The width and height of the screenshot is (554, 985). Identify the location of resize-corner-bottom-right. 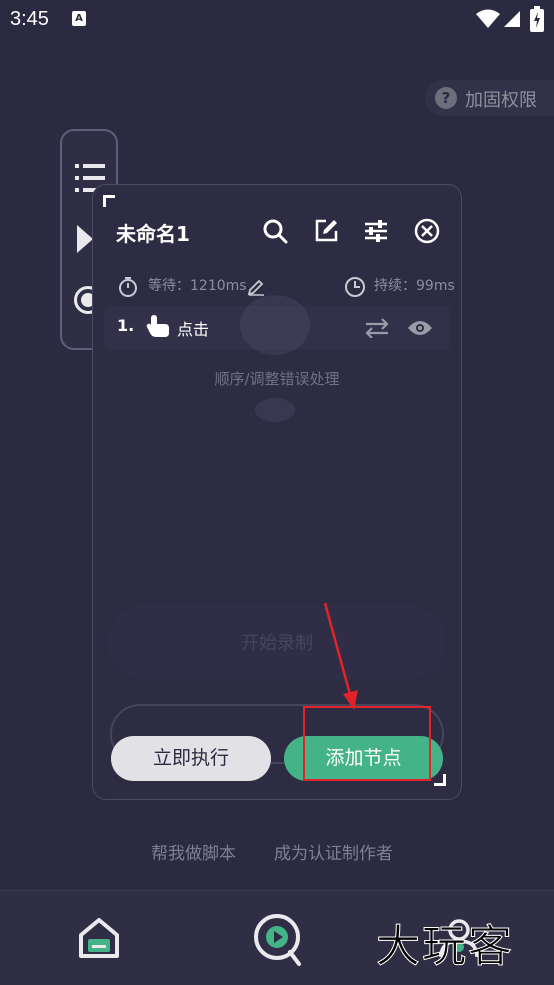
(440, 780).